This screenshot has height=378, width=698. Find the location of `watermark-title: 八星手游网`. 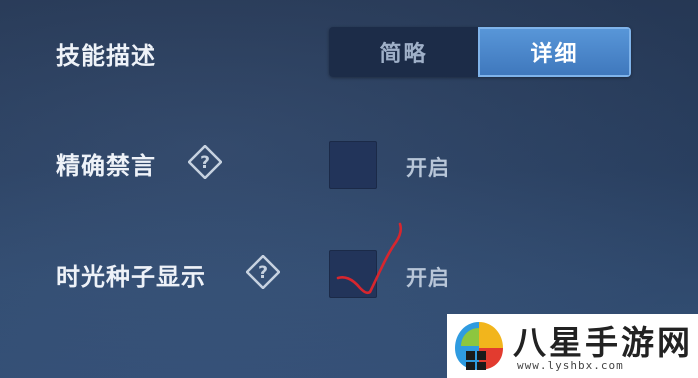

watermark-title: 八星手游网 is located at coordinates (603, 342).